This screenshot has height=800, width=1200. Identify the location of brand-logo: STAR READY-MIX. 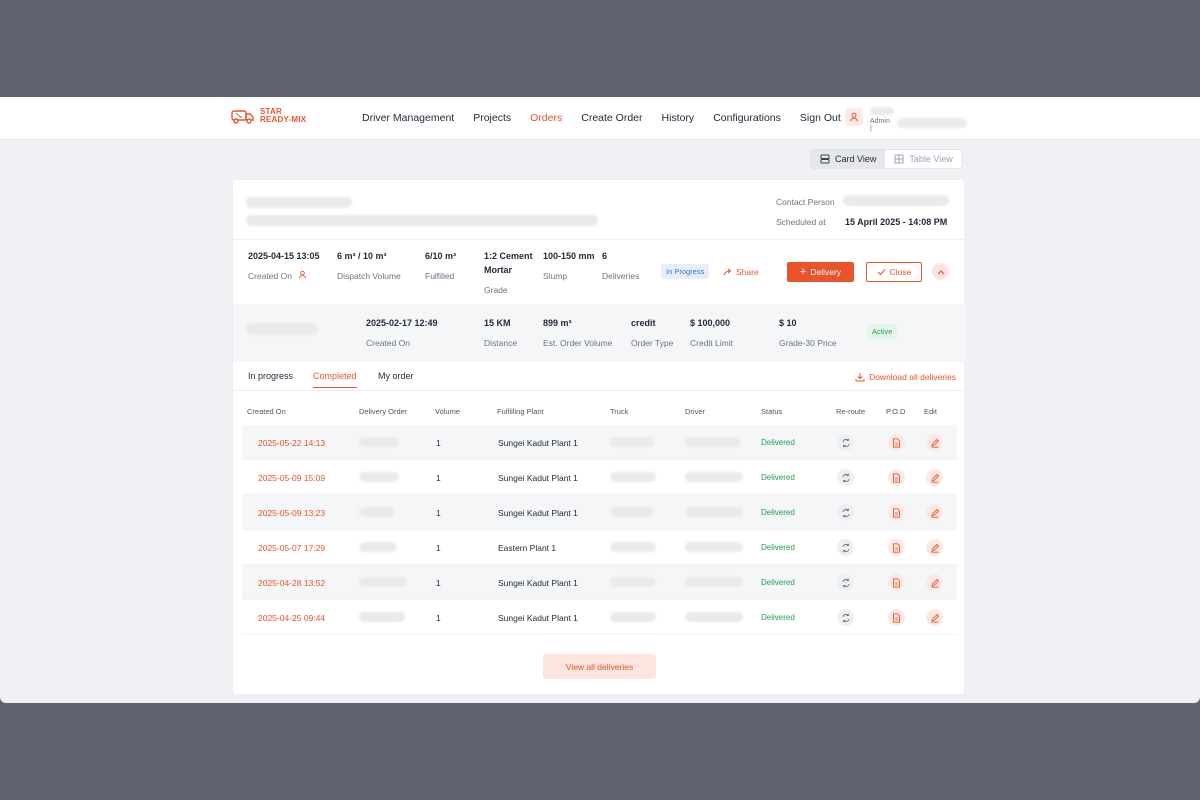
(268, 116).